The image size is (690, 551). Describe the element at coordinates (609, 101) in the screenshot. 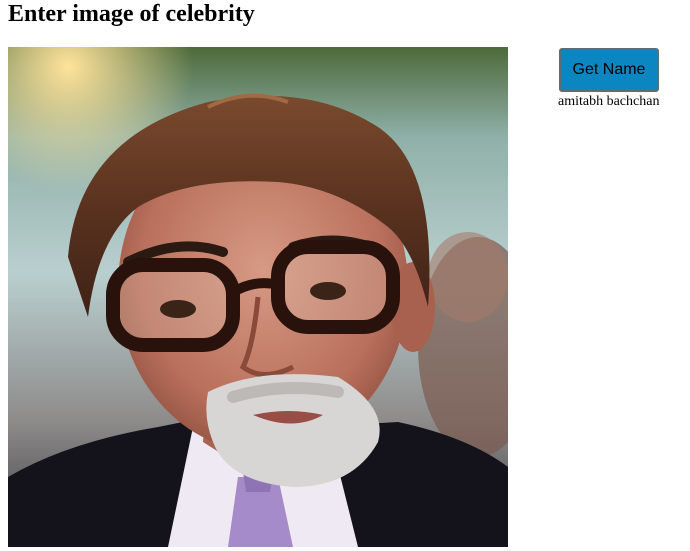

I see `celebrity-name-result: amitabh bachchan` at that location.